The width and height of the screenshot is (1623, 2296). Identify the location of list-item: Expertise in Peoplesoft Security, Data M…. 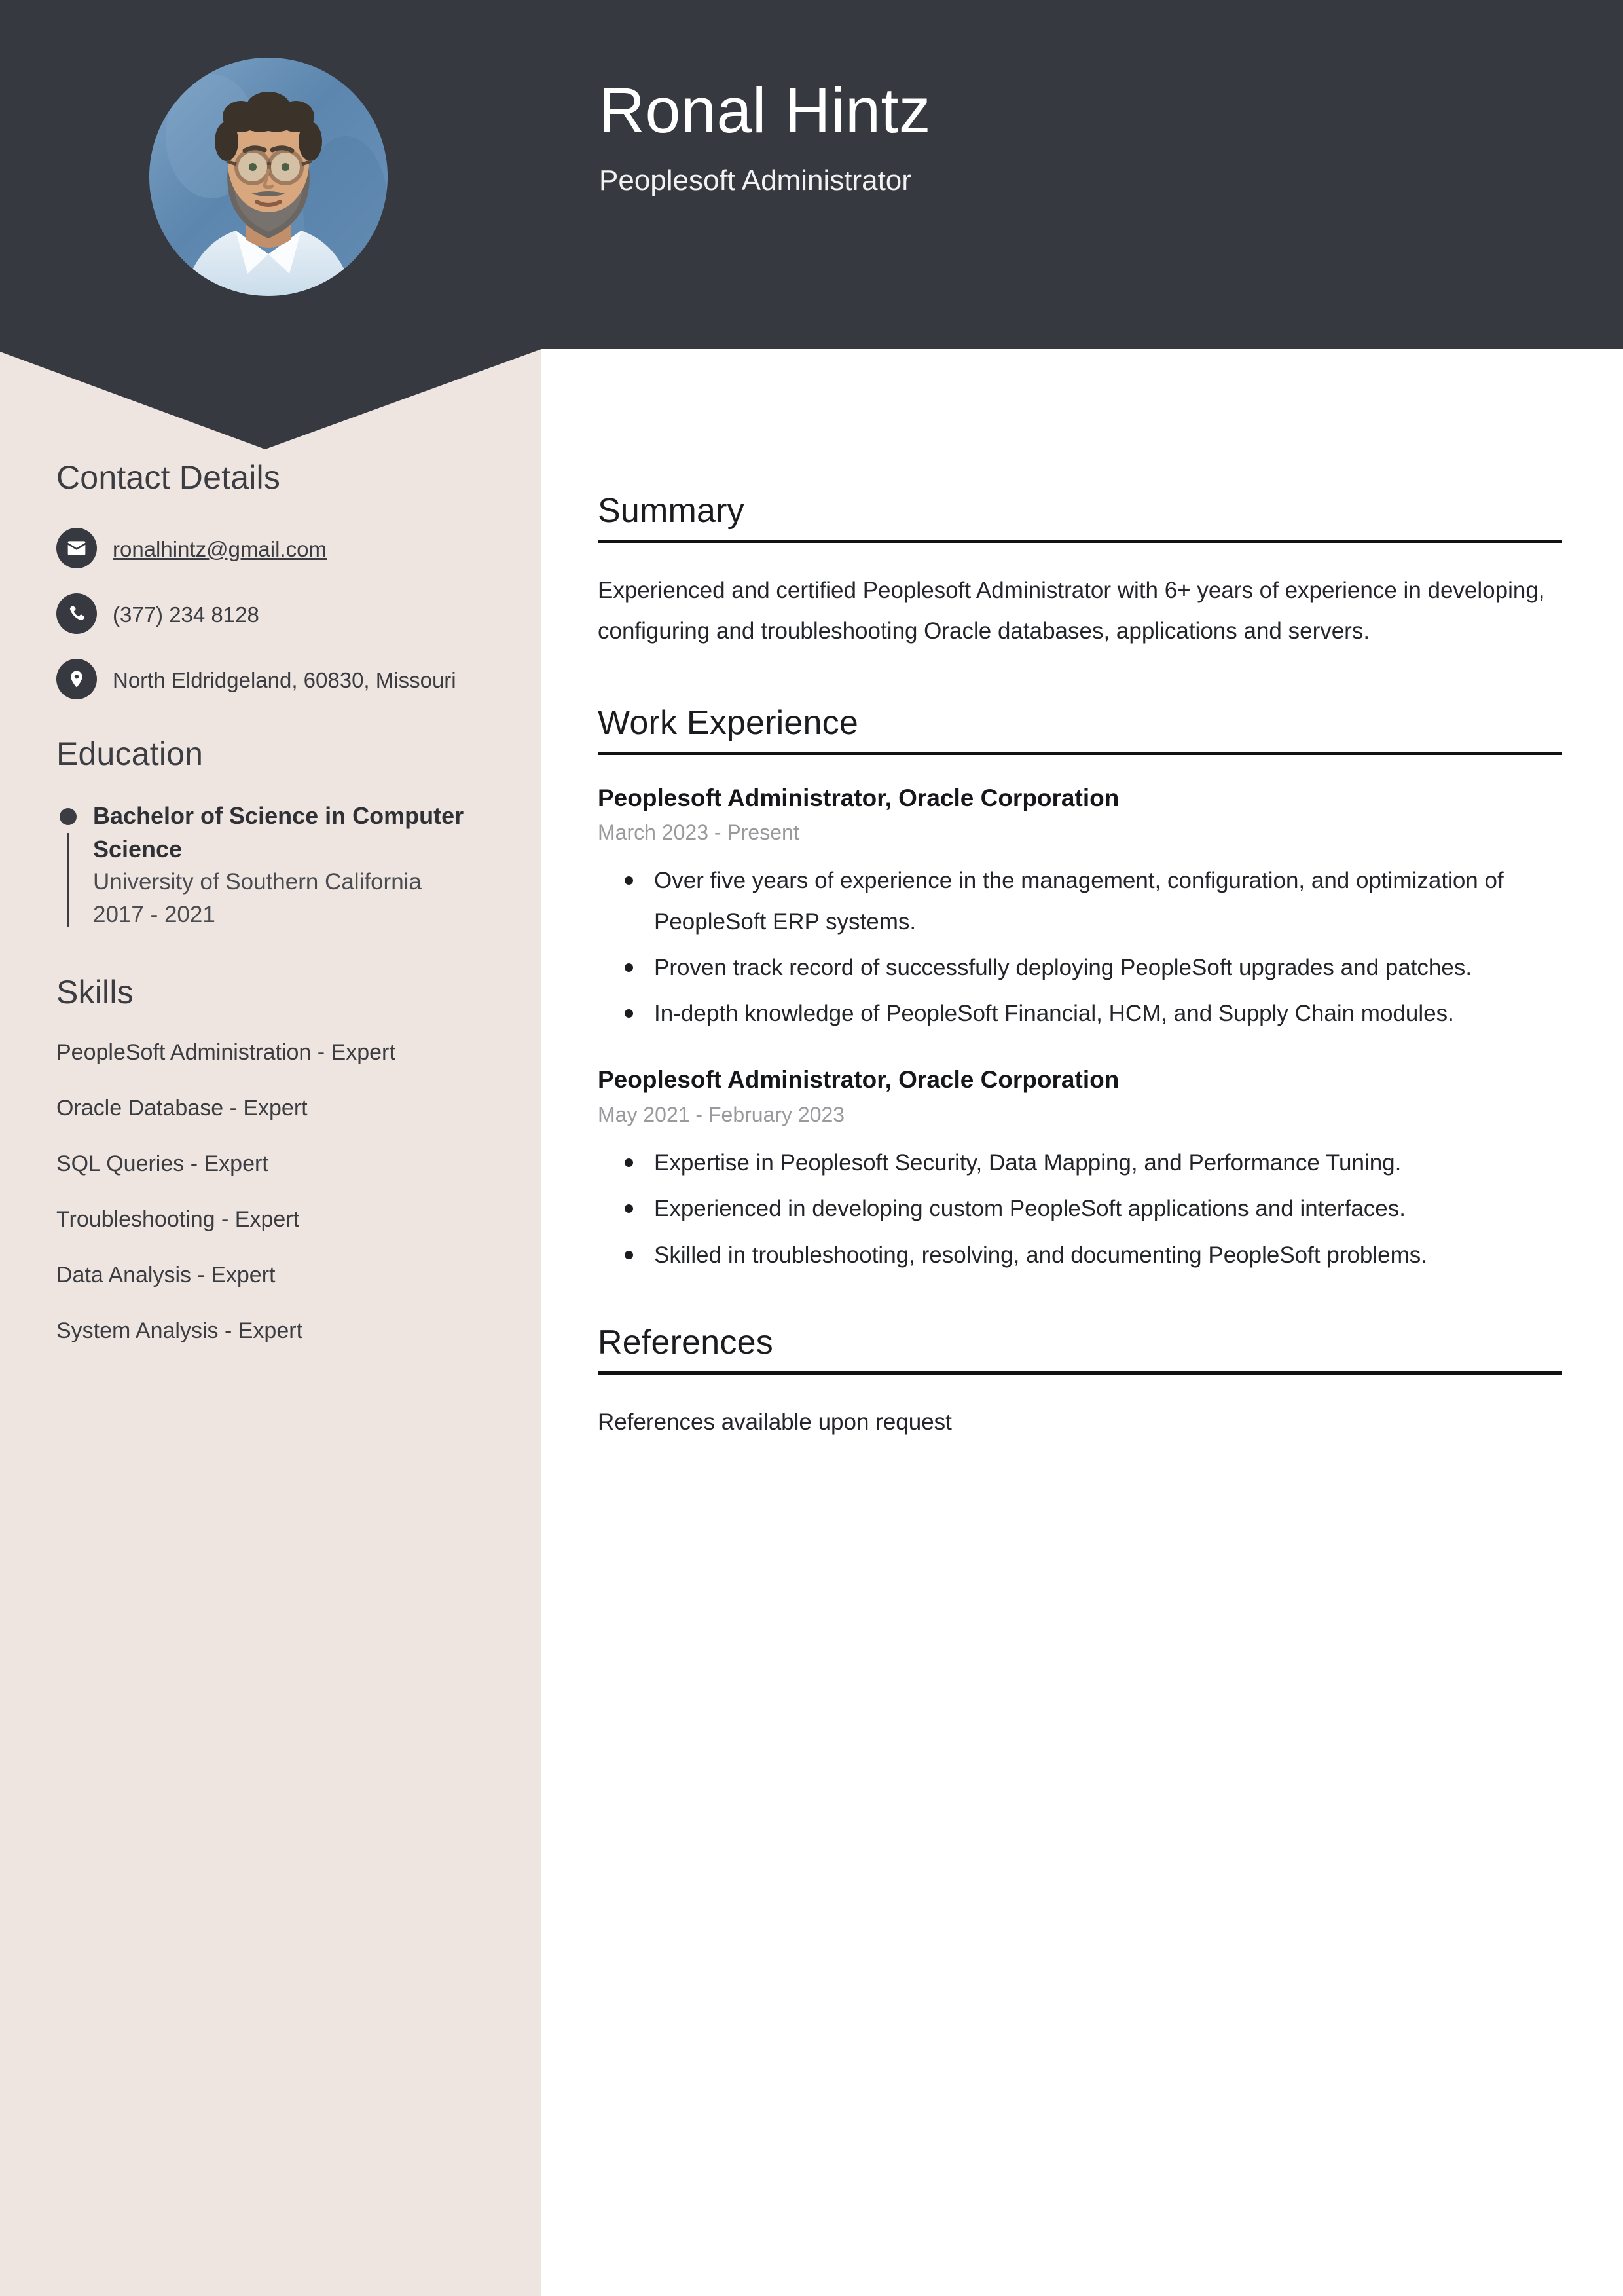
(1096, 1163).